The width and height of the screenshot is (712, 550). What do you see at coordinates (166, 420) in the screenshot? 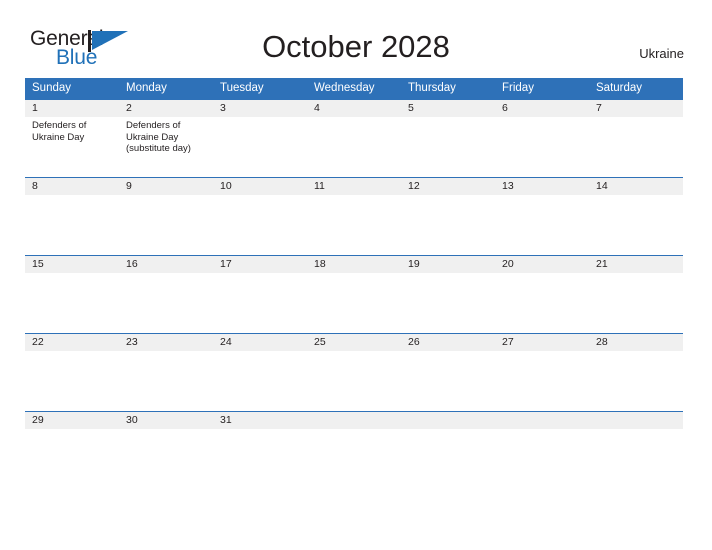
I see `day-number: 30` at bounding box center [166, 420].